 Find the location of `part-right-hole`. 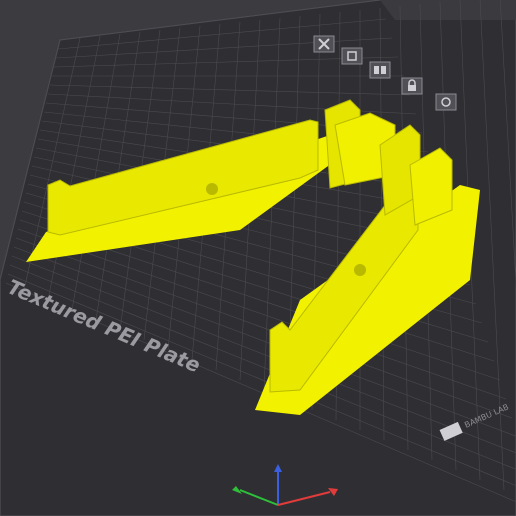

part-right-hole is located at coordinates (360, 270).